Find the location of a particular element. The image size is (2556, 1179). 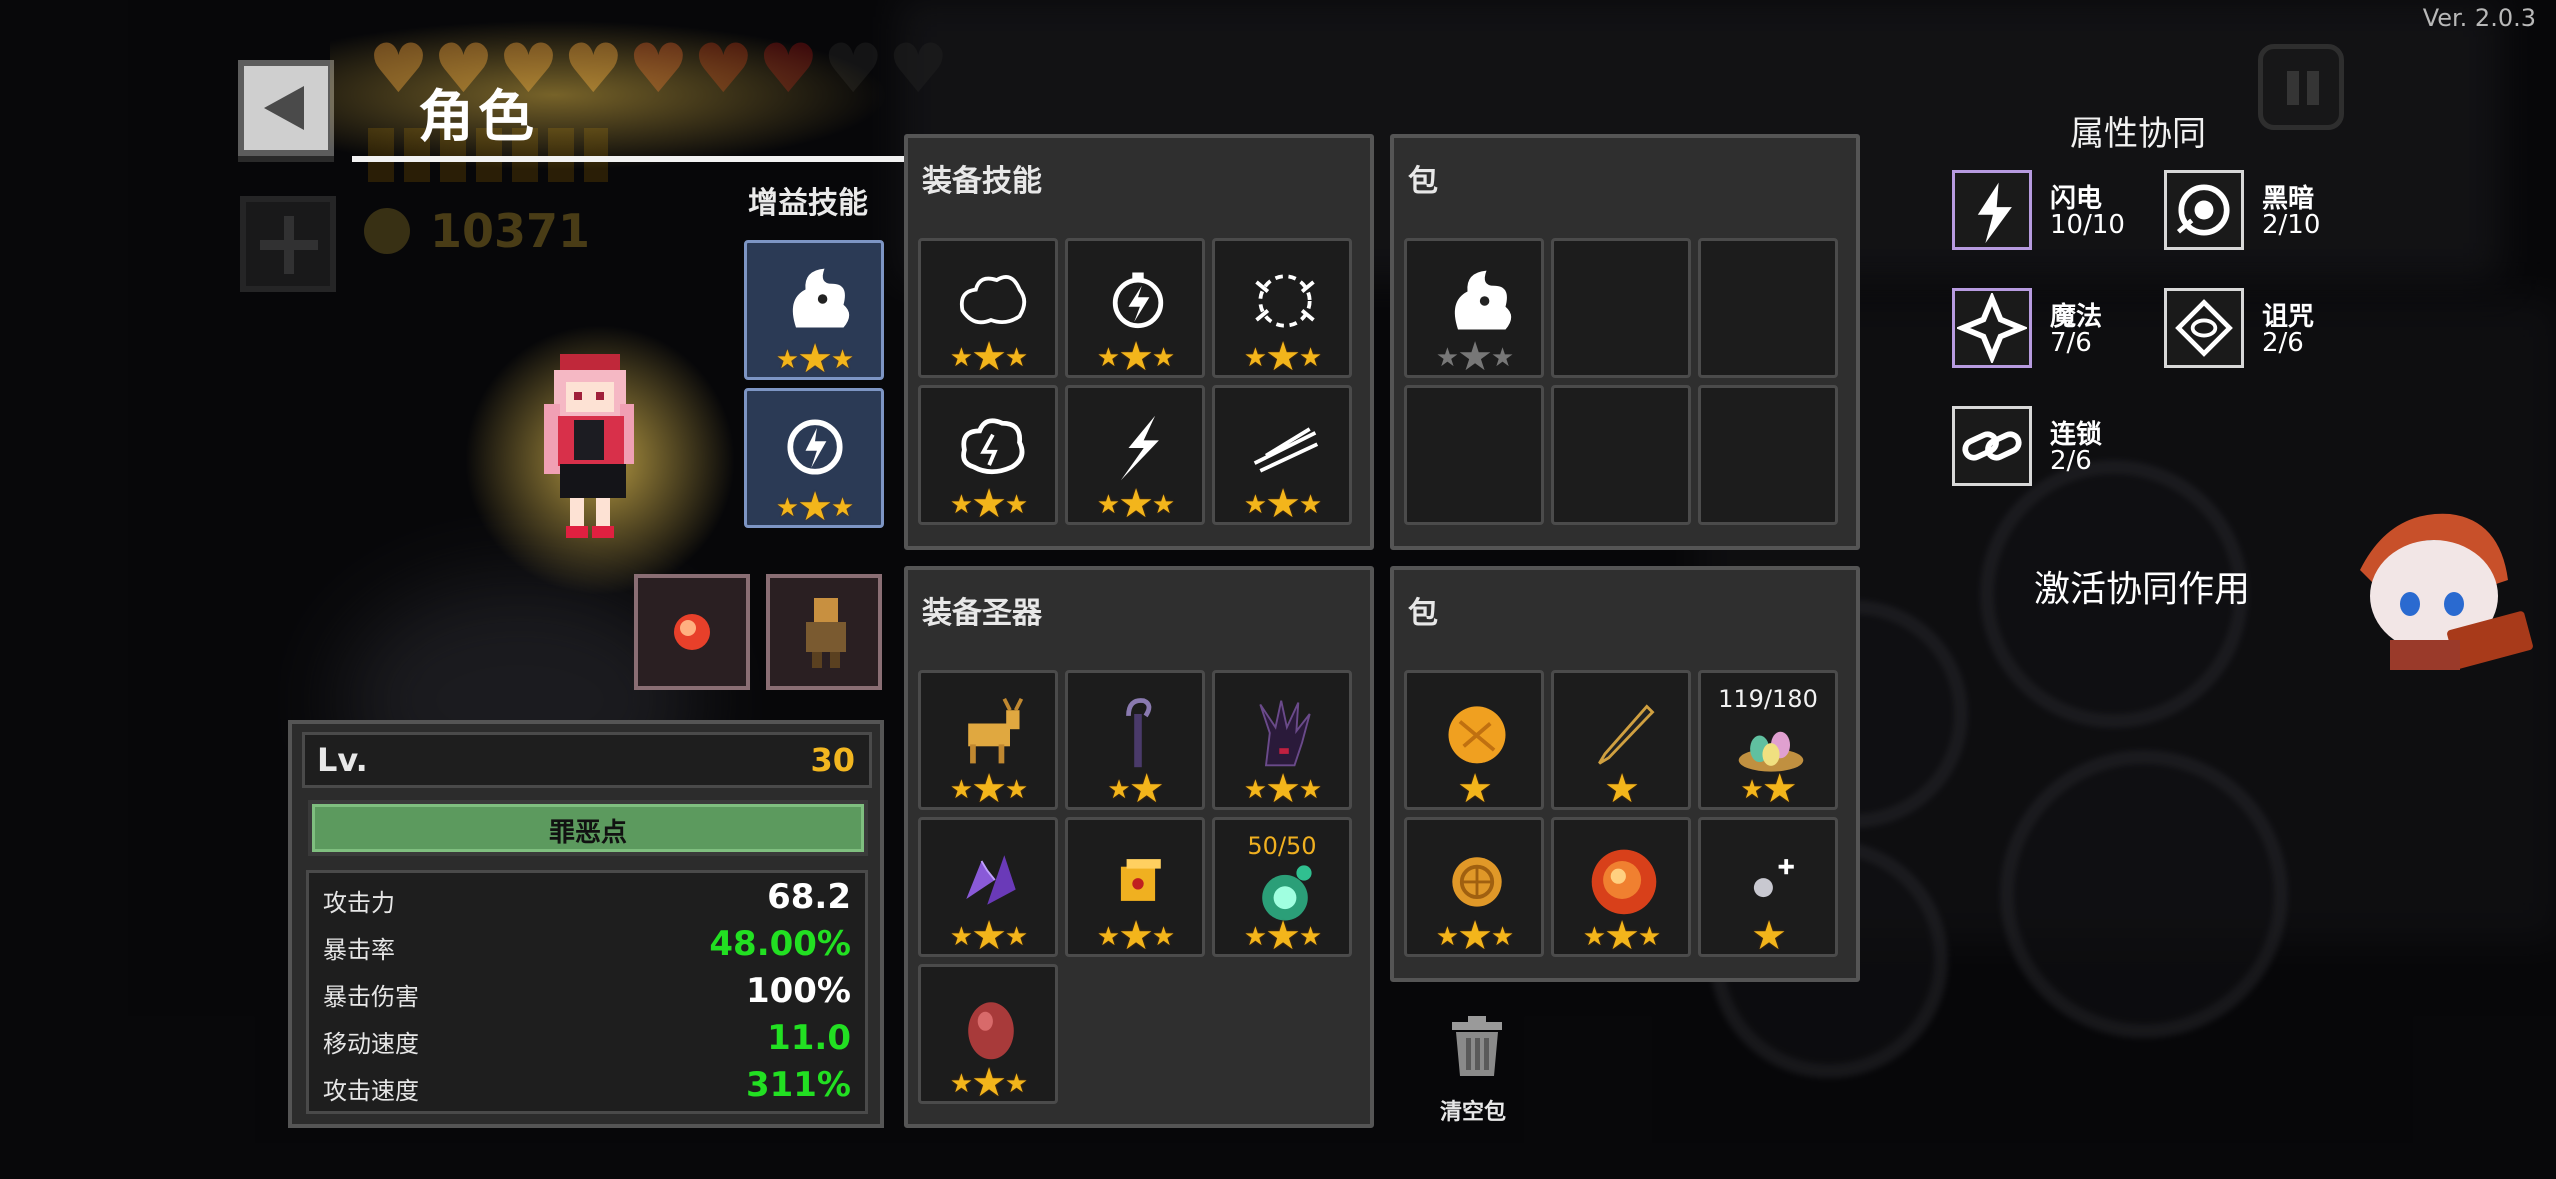

star-rating: ★★ is located at coordinates (1768, 789).